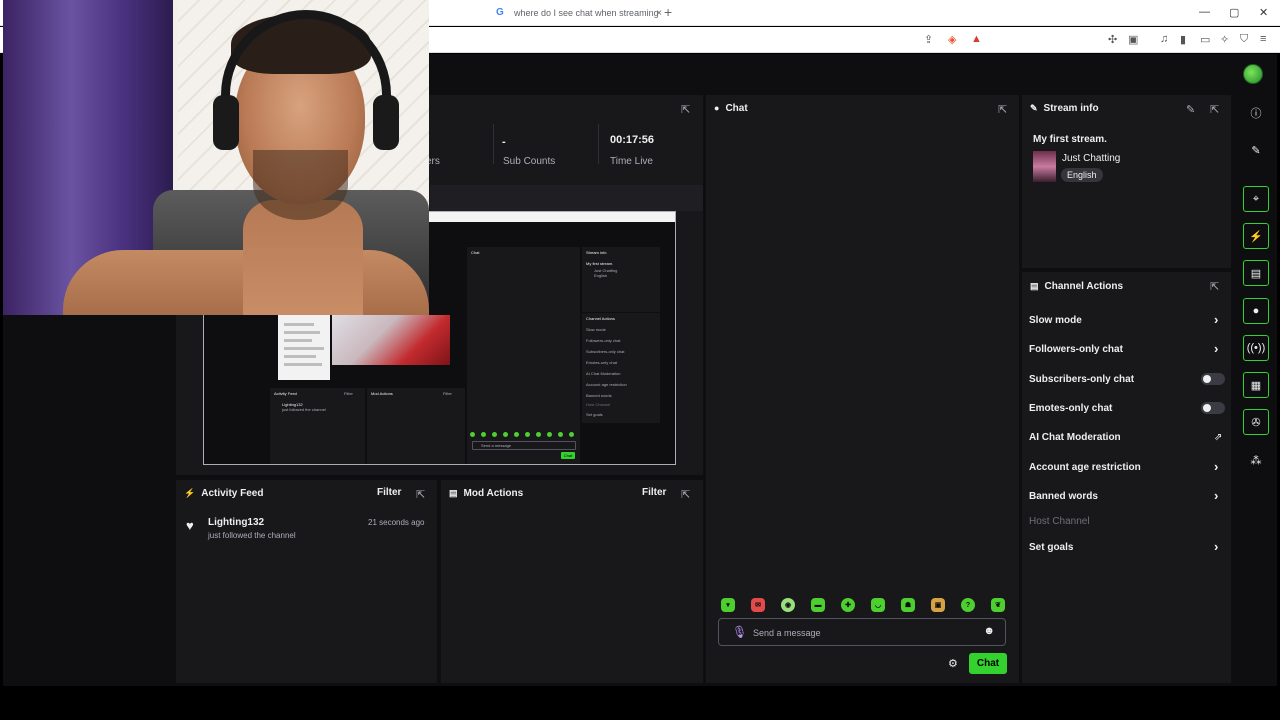  I want to click on stream-category: Just Chatting, so click(1091, 158).